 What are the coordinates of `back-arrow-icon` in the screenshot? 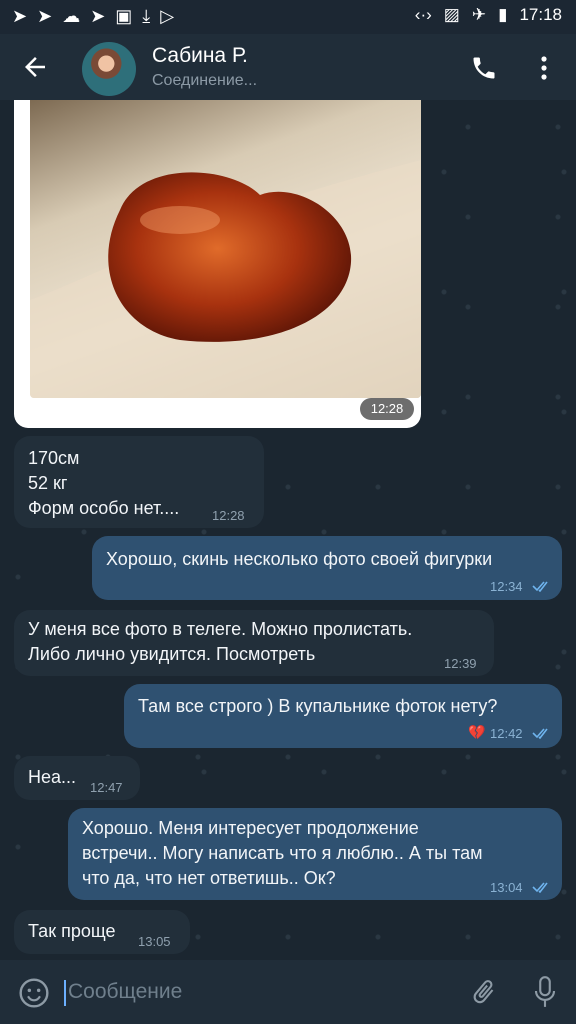 It's located at (35, 67).